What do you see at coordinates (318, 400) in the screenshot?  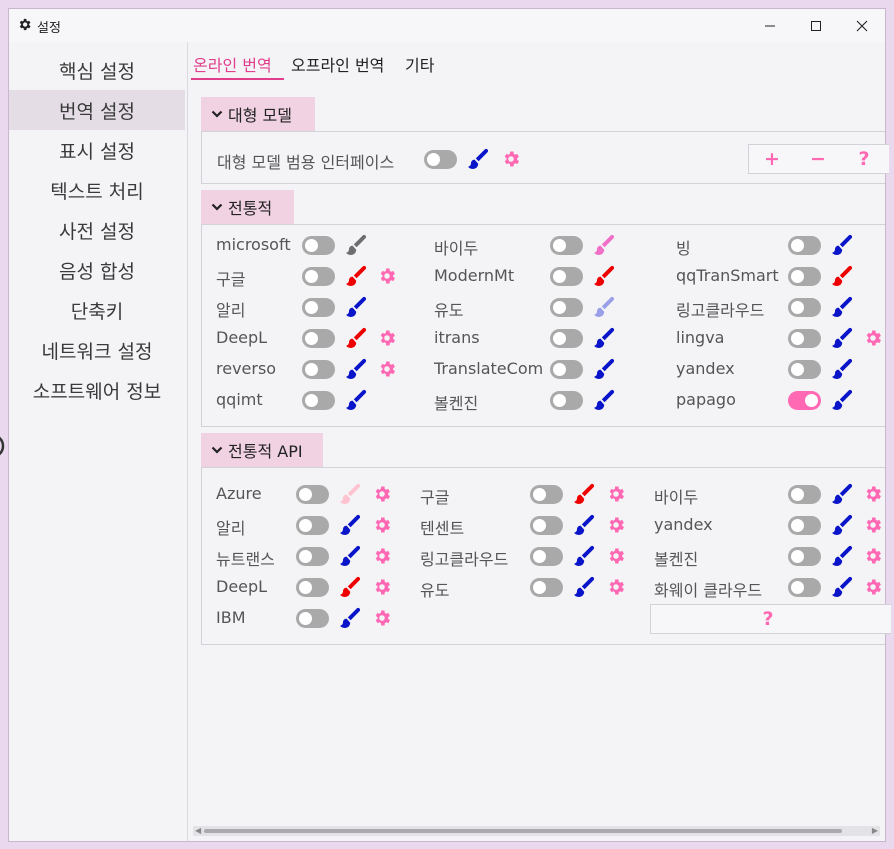 I see `toggle-qqimt` at bounding box center [318, 400].